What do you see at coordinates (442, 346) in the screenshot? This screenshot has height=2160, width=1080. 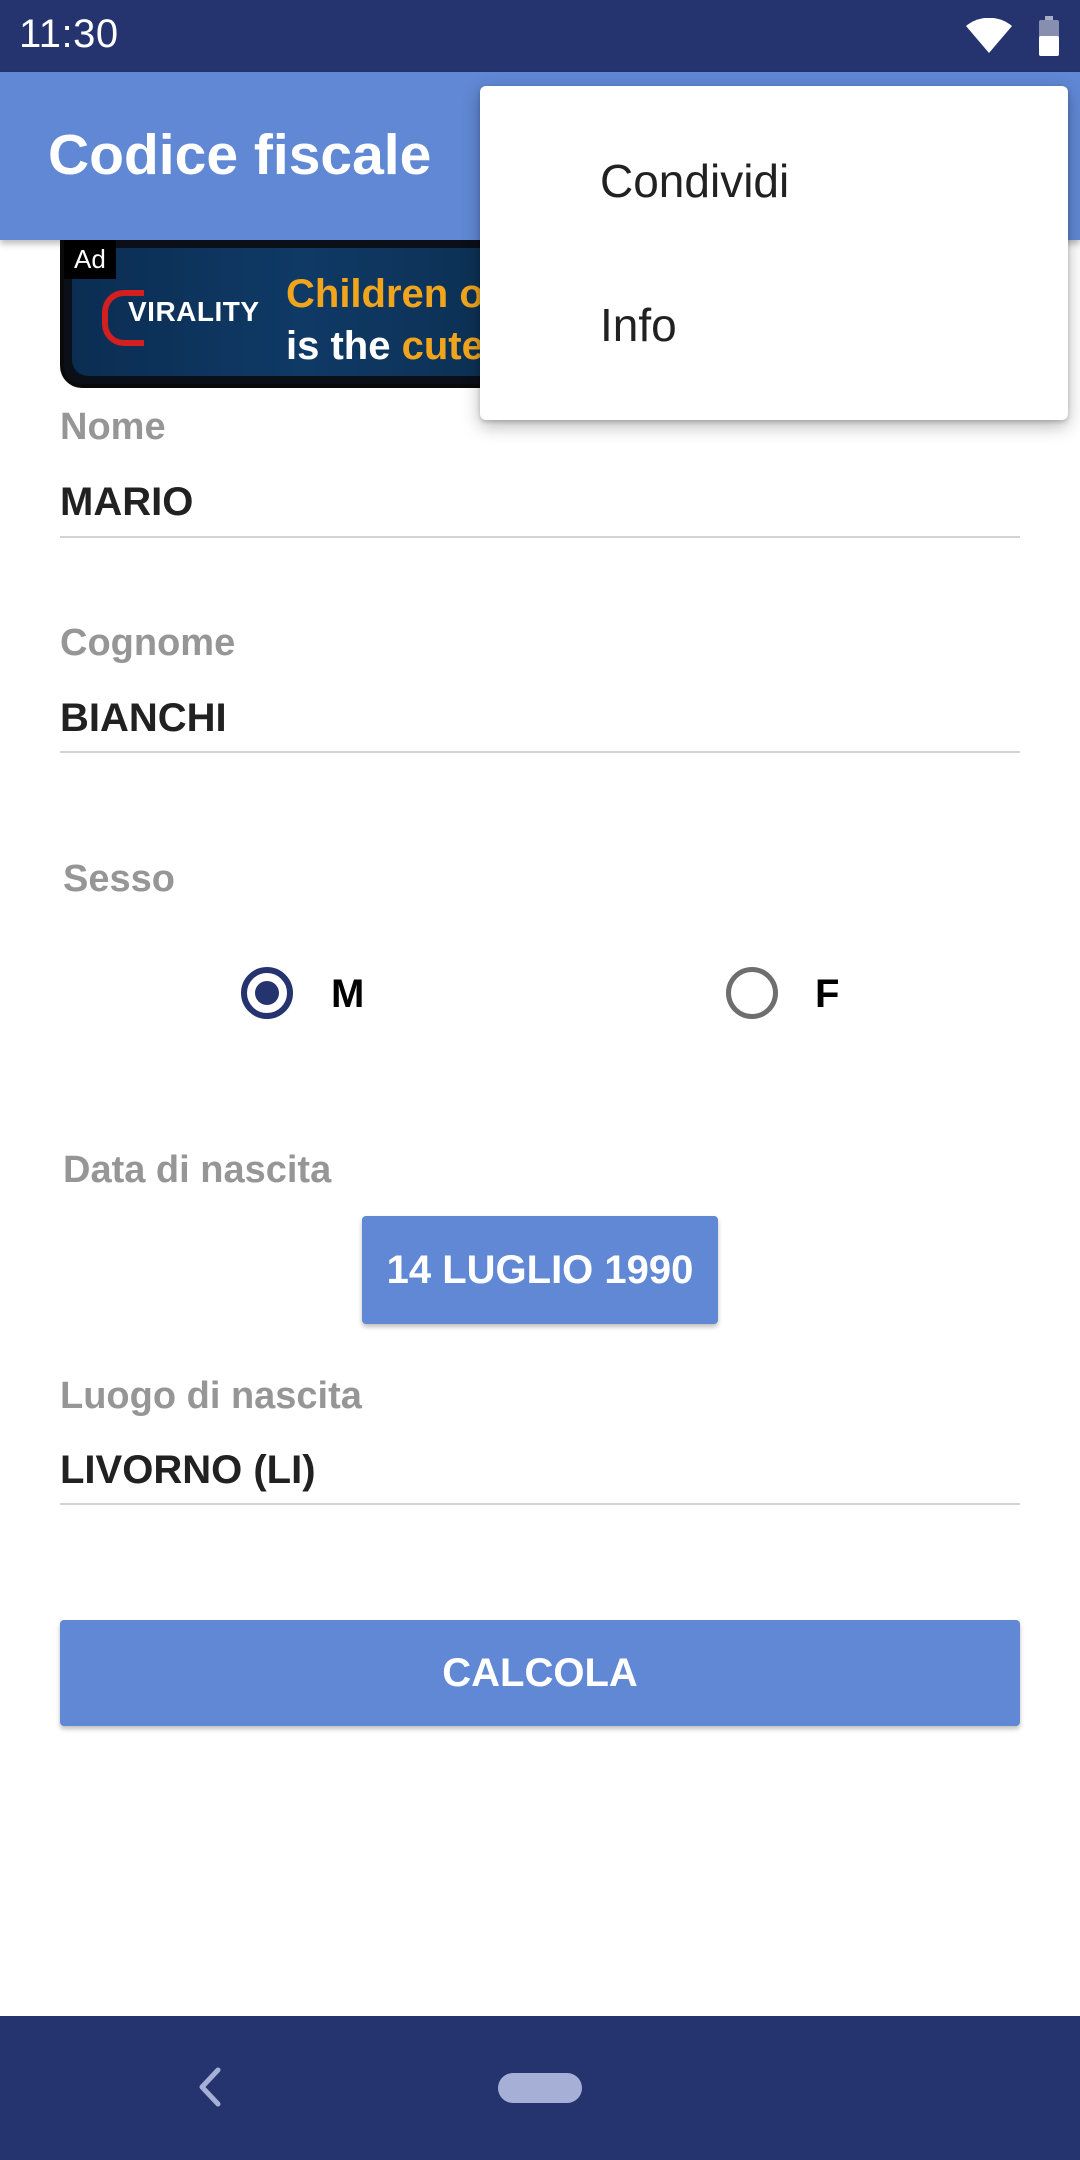 I see `ad-headline-line2-accent: cute` at bounding box center [442, 346].